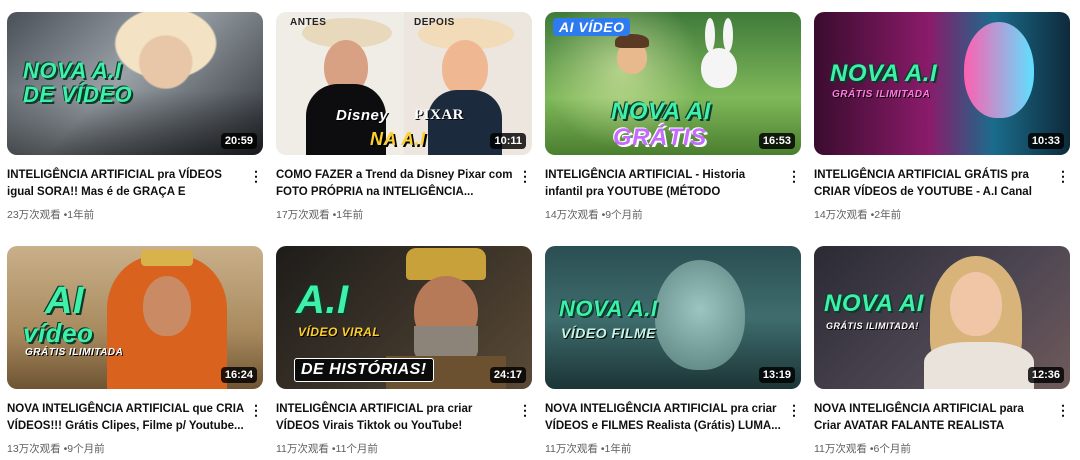 The image size is (1080, 460). What do you see at coordinates (434, 22) in the screenshot?
I see `thumbnail-overlay-text: DEPOIS` at bounding box center [434, 22].